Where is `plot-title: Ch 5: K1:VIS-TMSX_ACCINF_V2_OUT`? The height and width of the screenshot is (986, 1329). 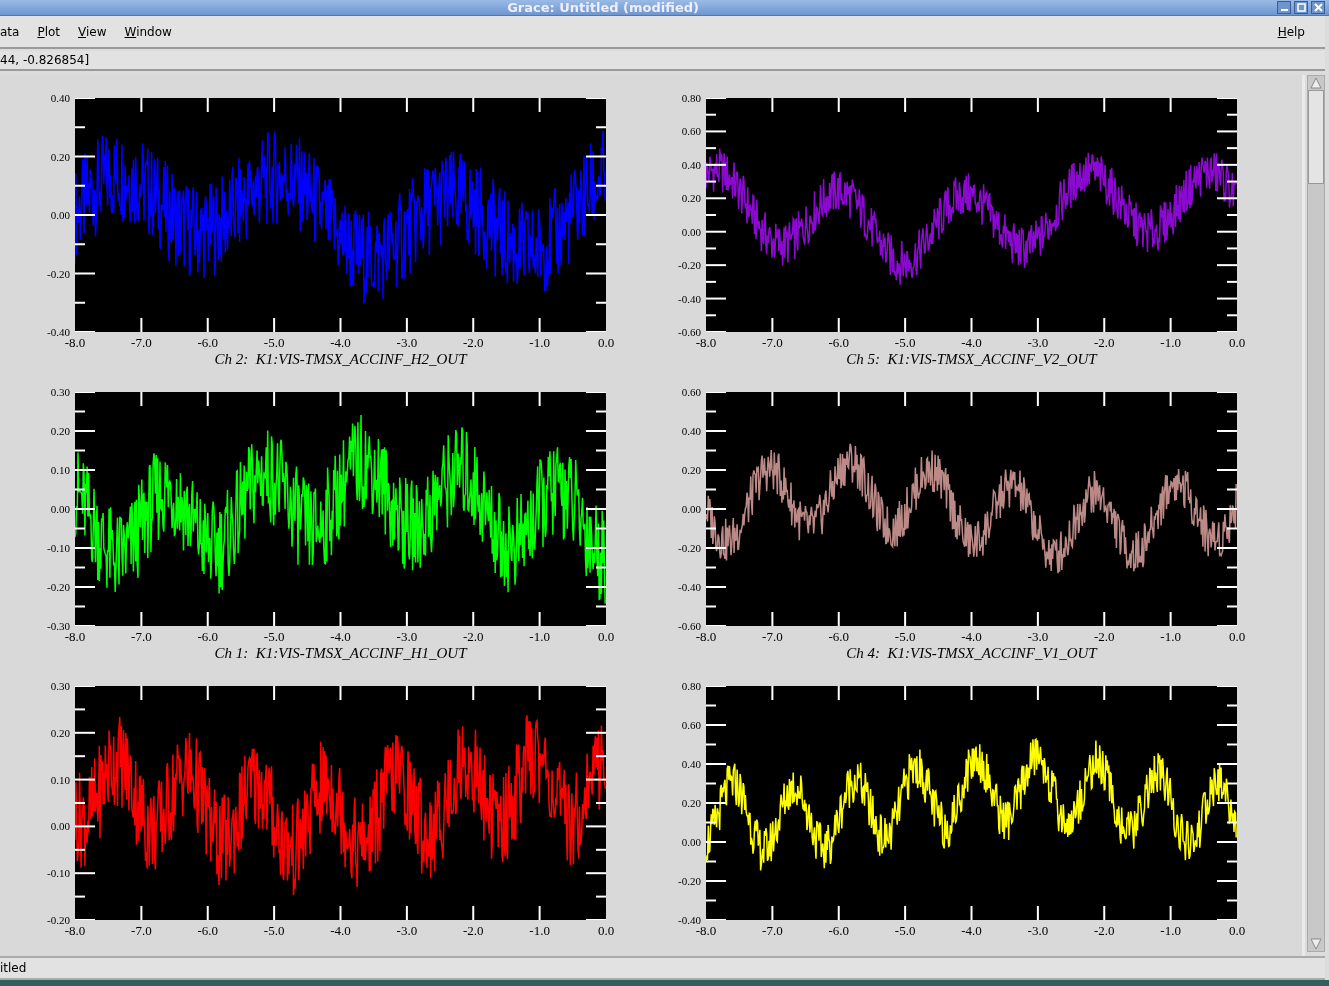
plot-title: Ch 5: K1:VIS-TMSX_ACCINF_V2_OUT is located at coordinates (971, 359).